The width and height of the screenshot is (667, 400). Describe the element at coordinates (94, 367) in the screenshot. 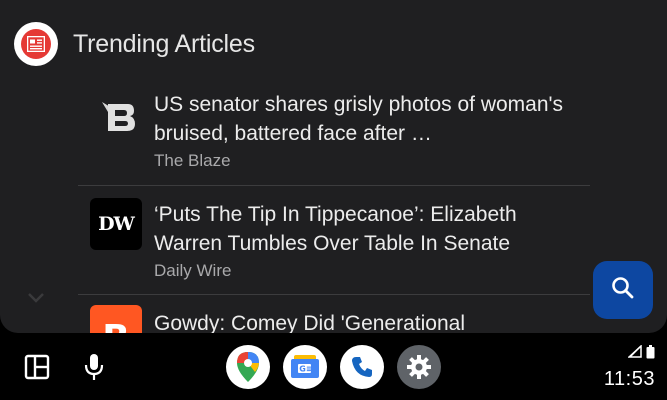

I see `microphone-icon` at that location.